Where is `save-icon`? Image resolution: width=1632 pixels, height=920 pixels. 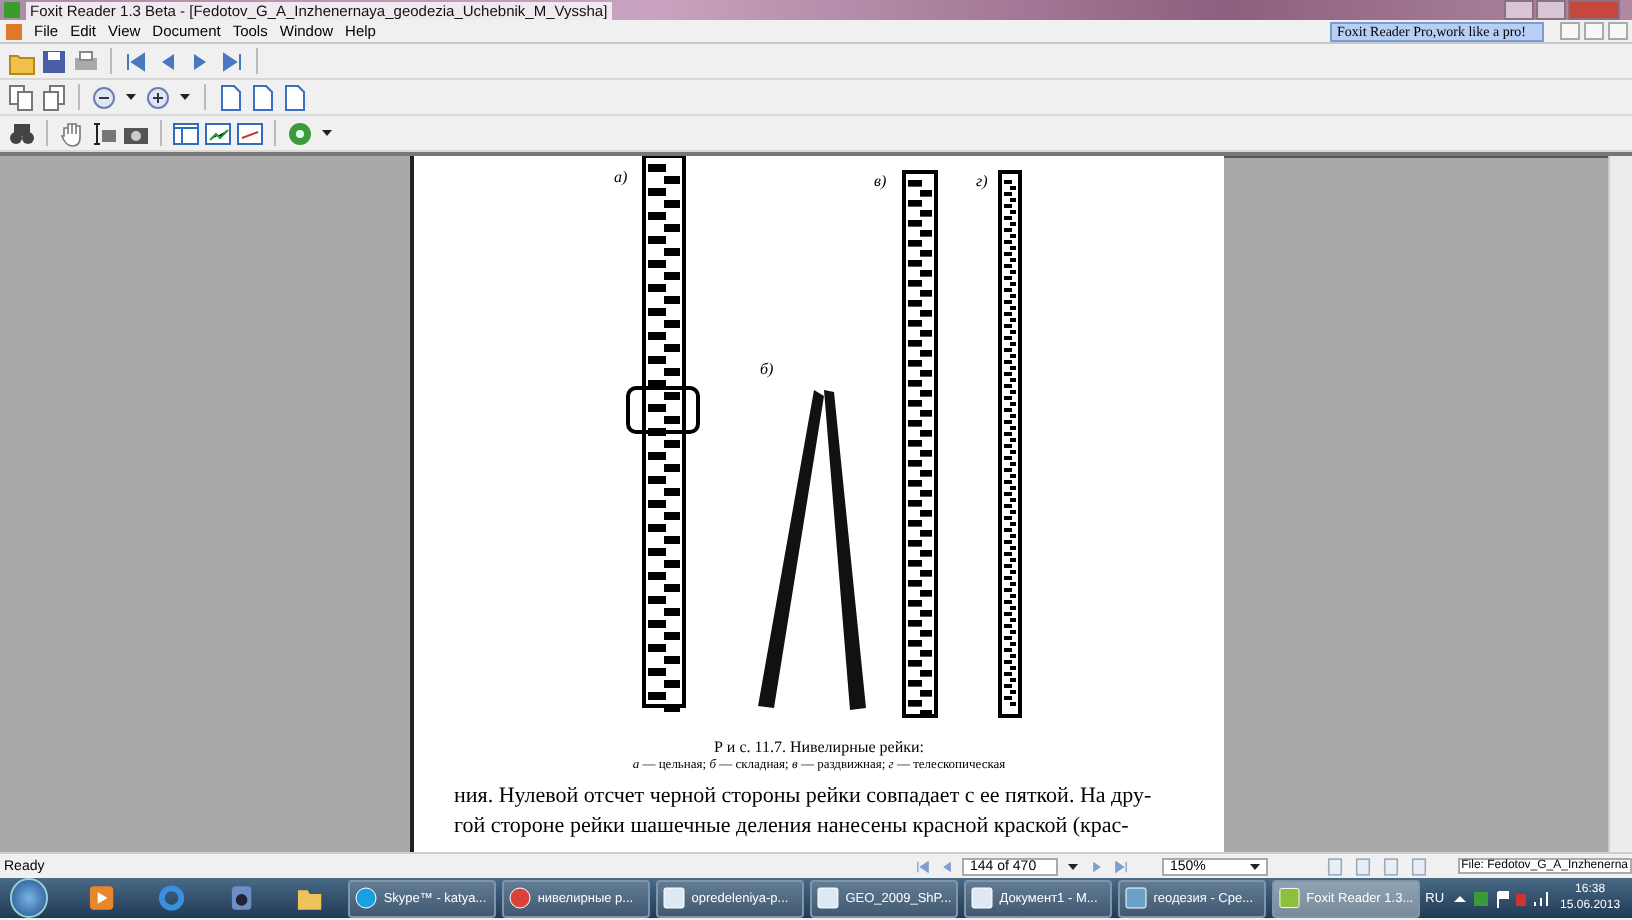 save-icon is located at coordinates (54, 61).